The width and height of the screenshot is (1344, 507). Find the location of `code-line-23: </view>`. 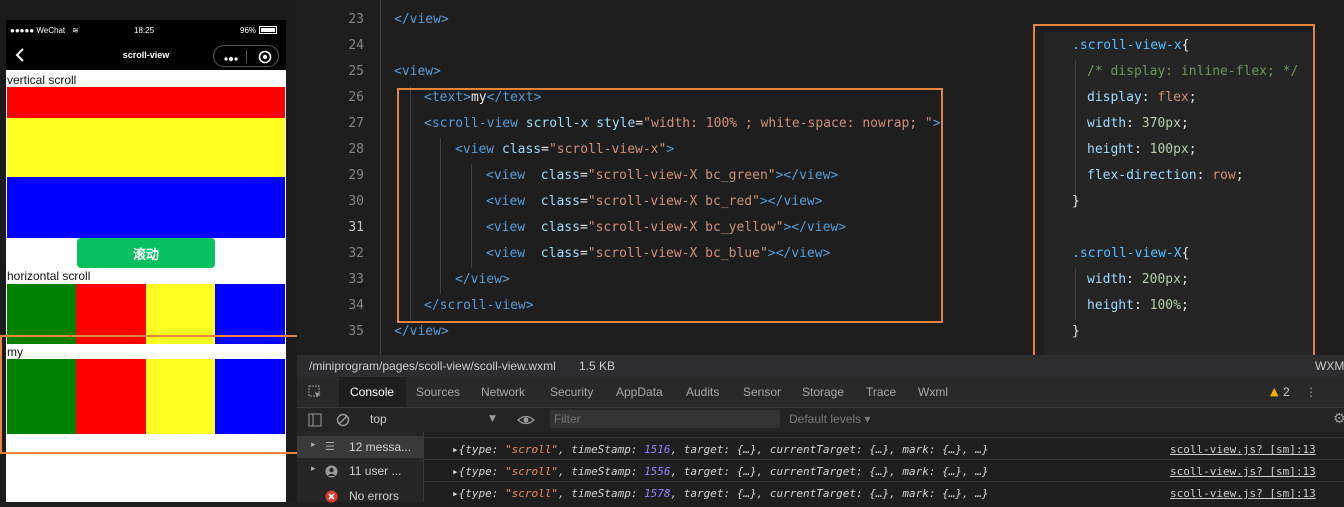

code-line-23: </view> is located at coordinates (421, 19).